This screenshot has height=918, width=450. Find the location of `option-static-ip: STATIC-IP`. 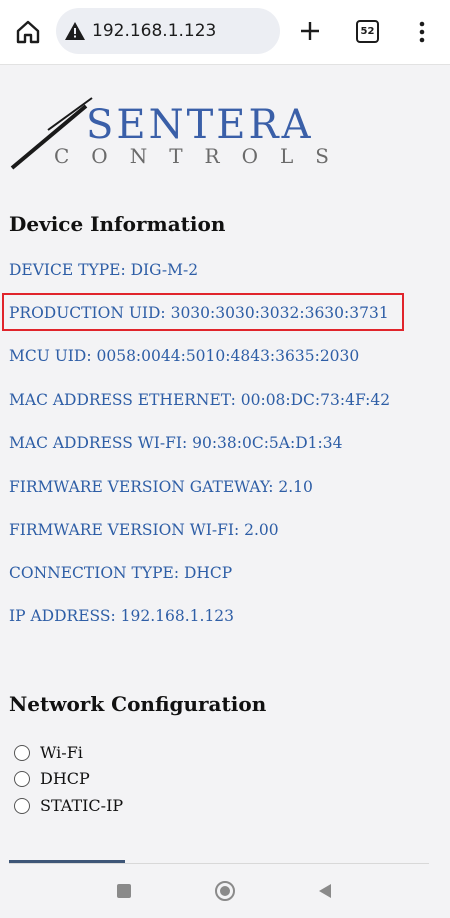

option-static-ip: STATIC-IP is located at coordinates (68, 805).